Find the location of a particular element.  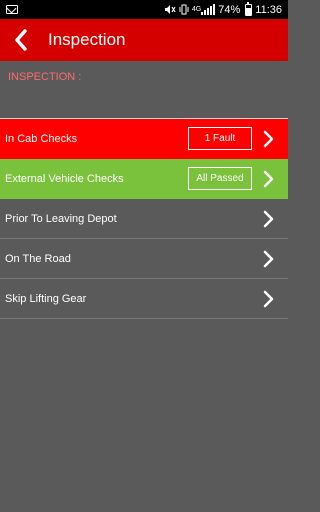

vibrate-icon is located at coordinates (184, 9).